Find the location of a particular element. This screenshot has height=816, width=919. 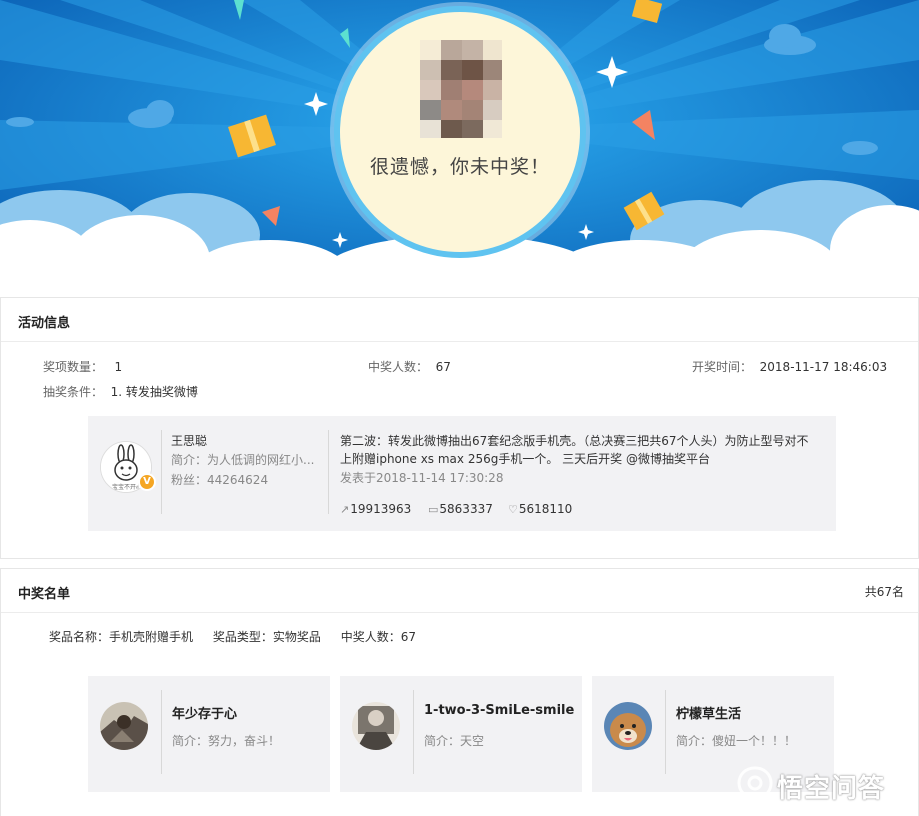

condition-value: 1. 转发抽奖微博 is located at coordinates (154, 392).